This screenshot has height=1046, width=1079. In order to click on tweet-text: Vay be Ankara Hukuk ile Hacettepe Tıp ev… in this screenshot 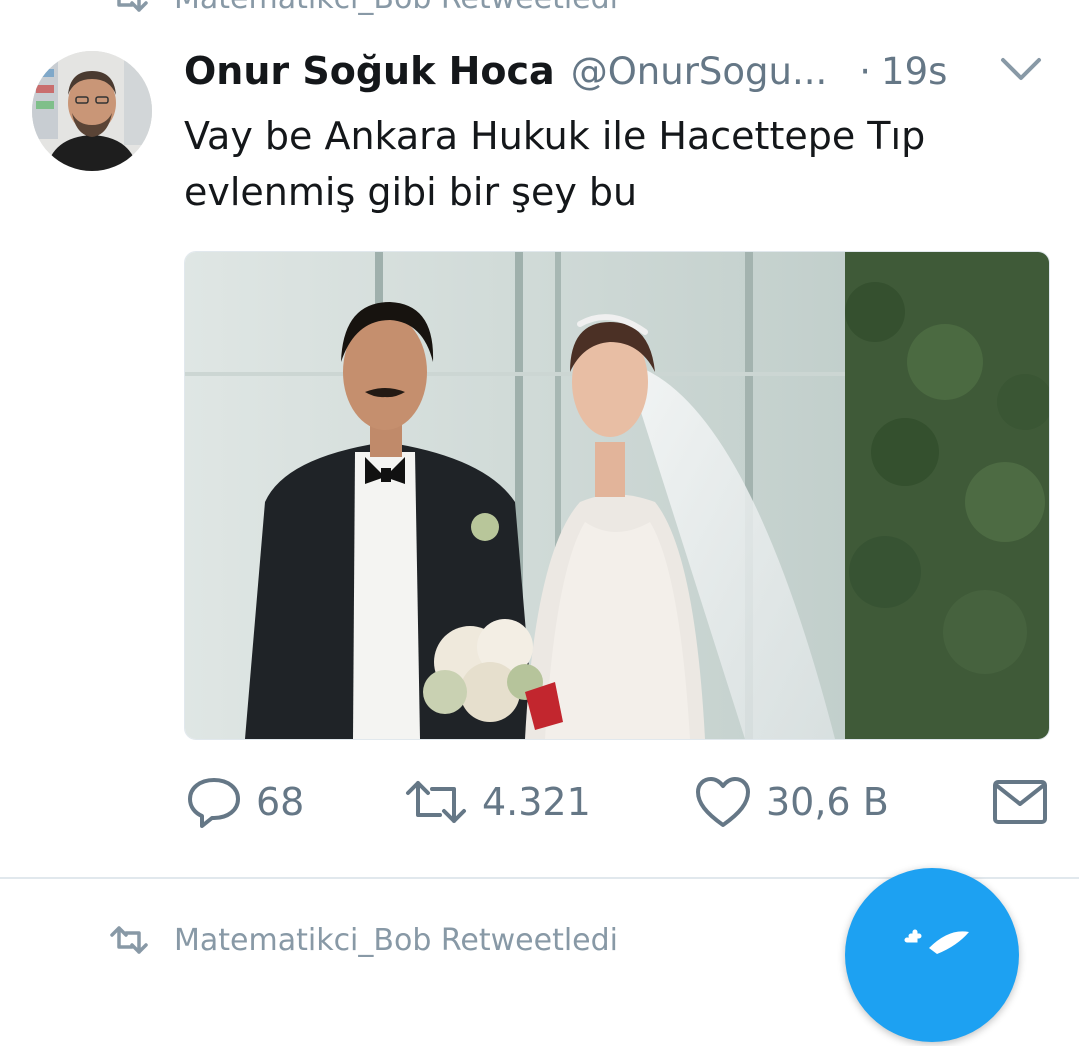, I will do `click(555, 164)`.